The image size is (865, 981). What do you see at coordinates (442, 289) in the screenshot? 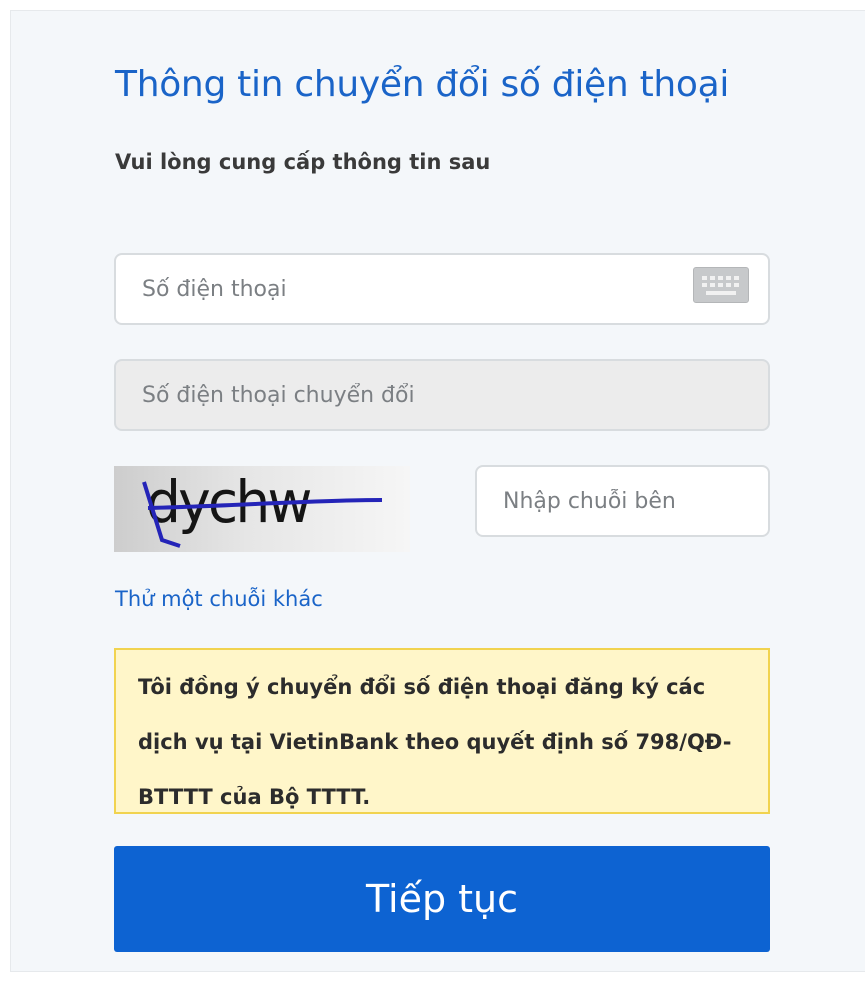
I see `phone-number-input` at bounding box center [442, 289].